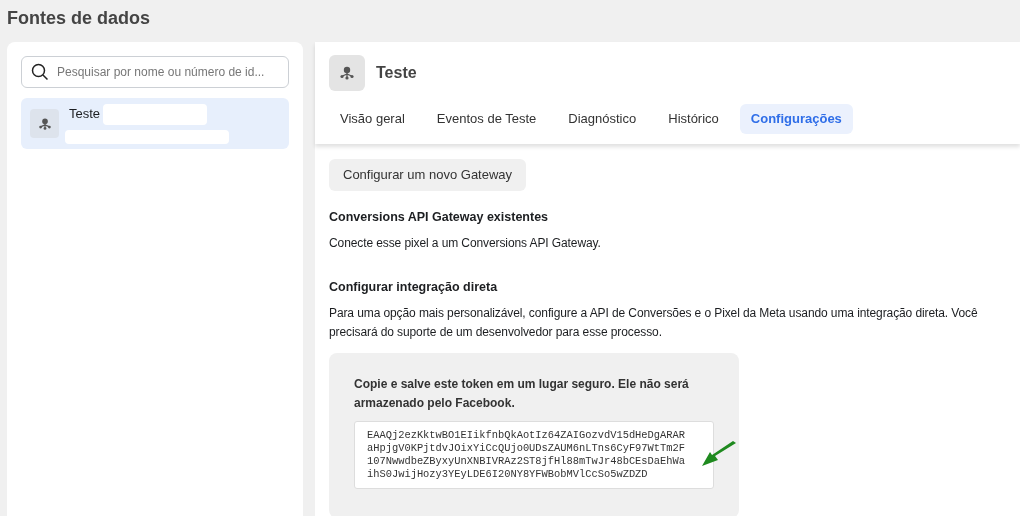 The image size is (1020, 516). Describe the element at coordinates (526, 448) in the screenshot. I see `token-line: aHpjgV0KPjtdvJOixYiCcQUjo0UDsZAUM6nLTns6CyF97WtTm2F` at that location.